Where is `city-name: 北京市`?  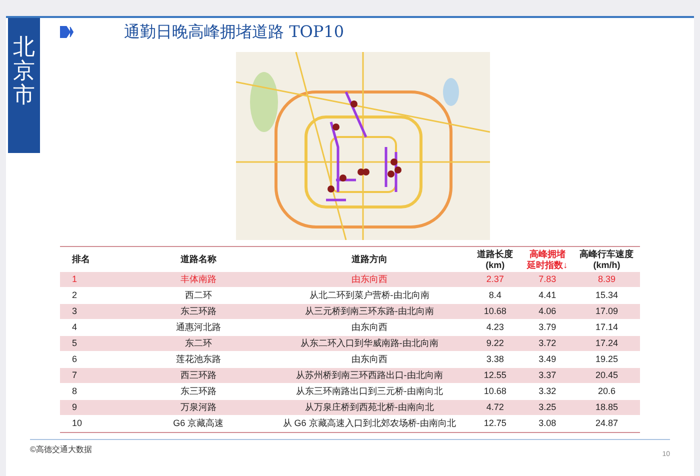
city-name: 北京市 is located at coordinates (24, 72).